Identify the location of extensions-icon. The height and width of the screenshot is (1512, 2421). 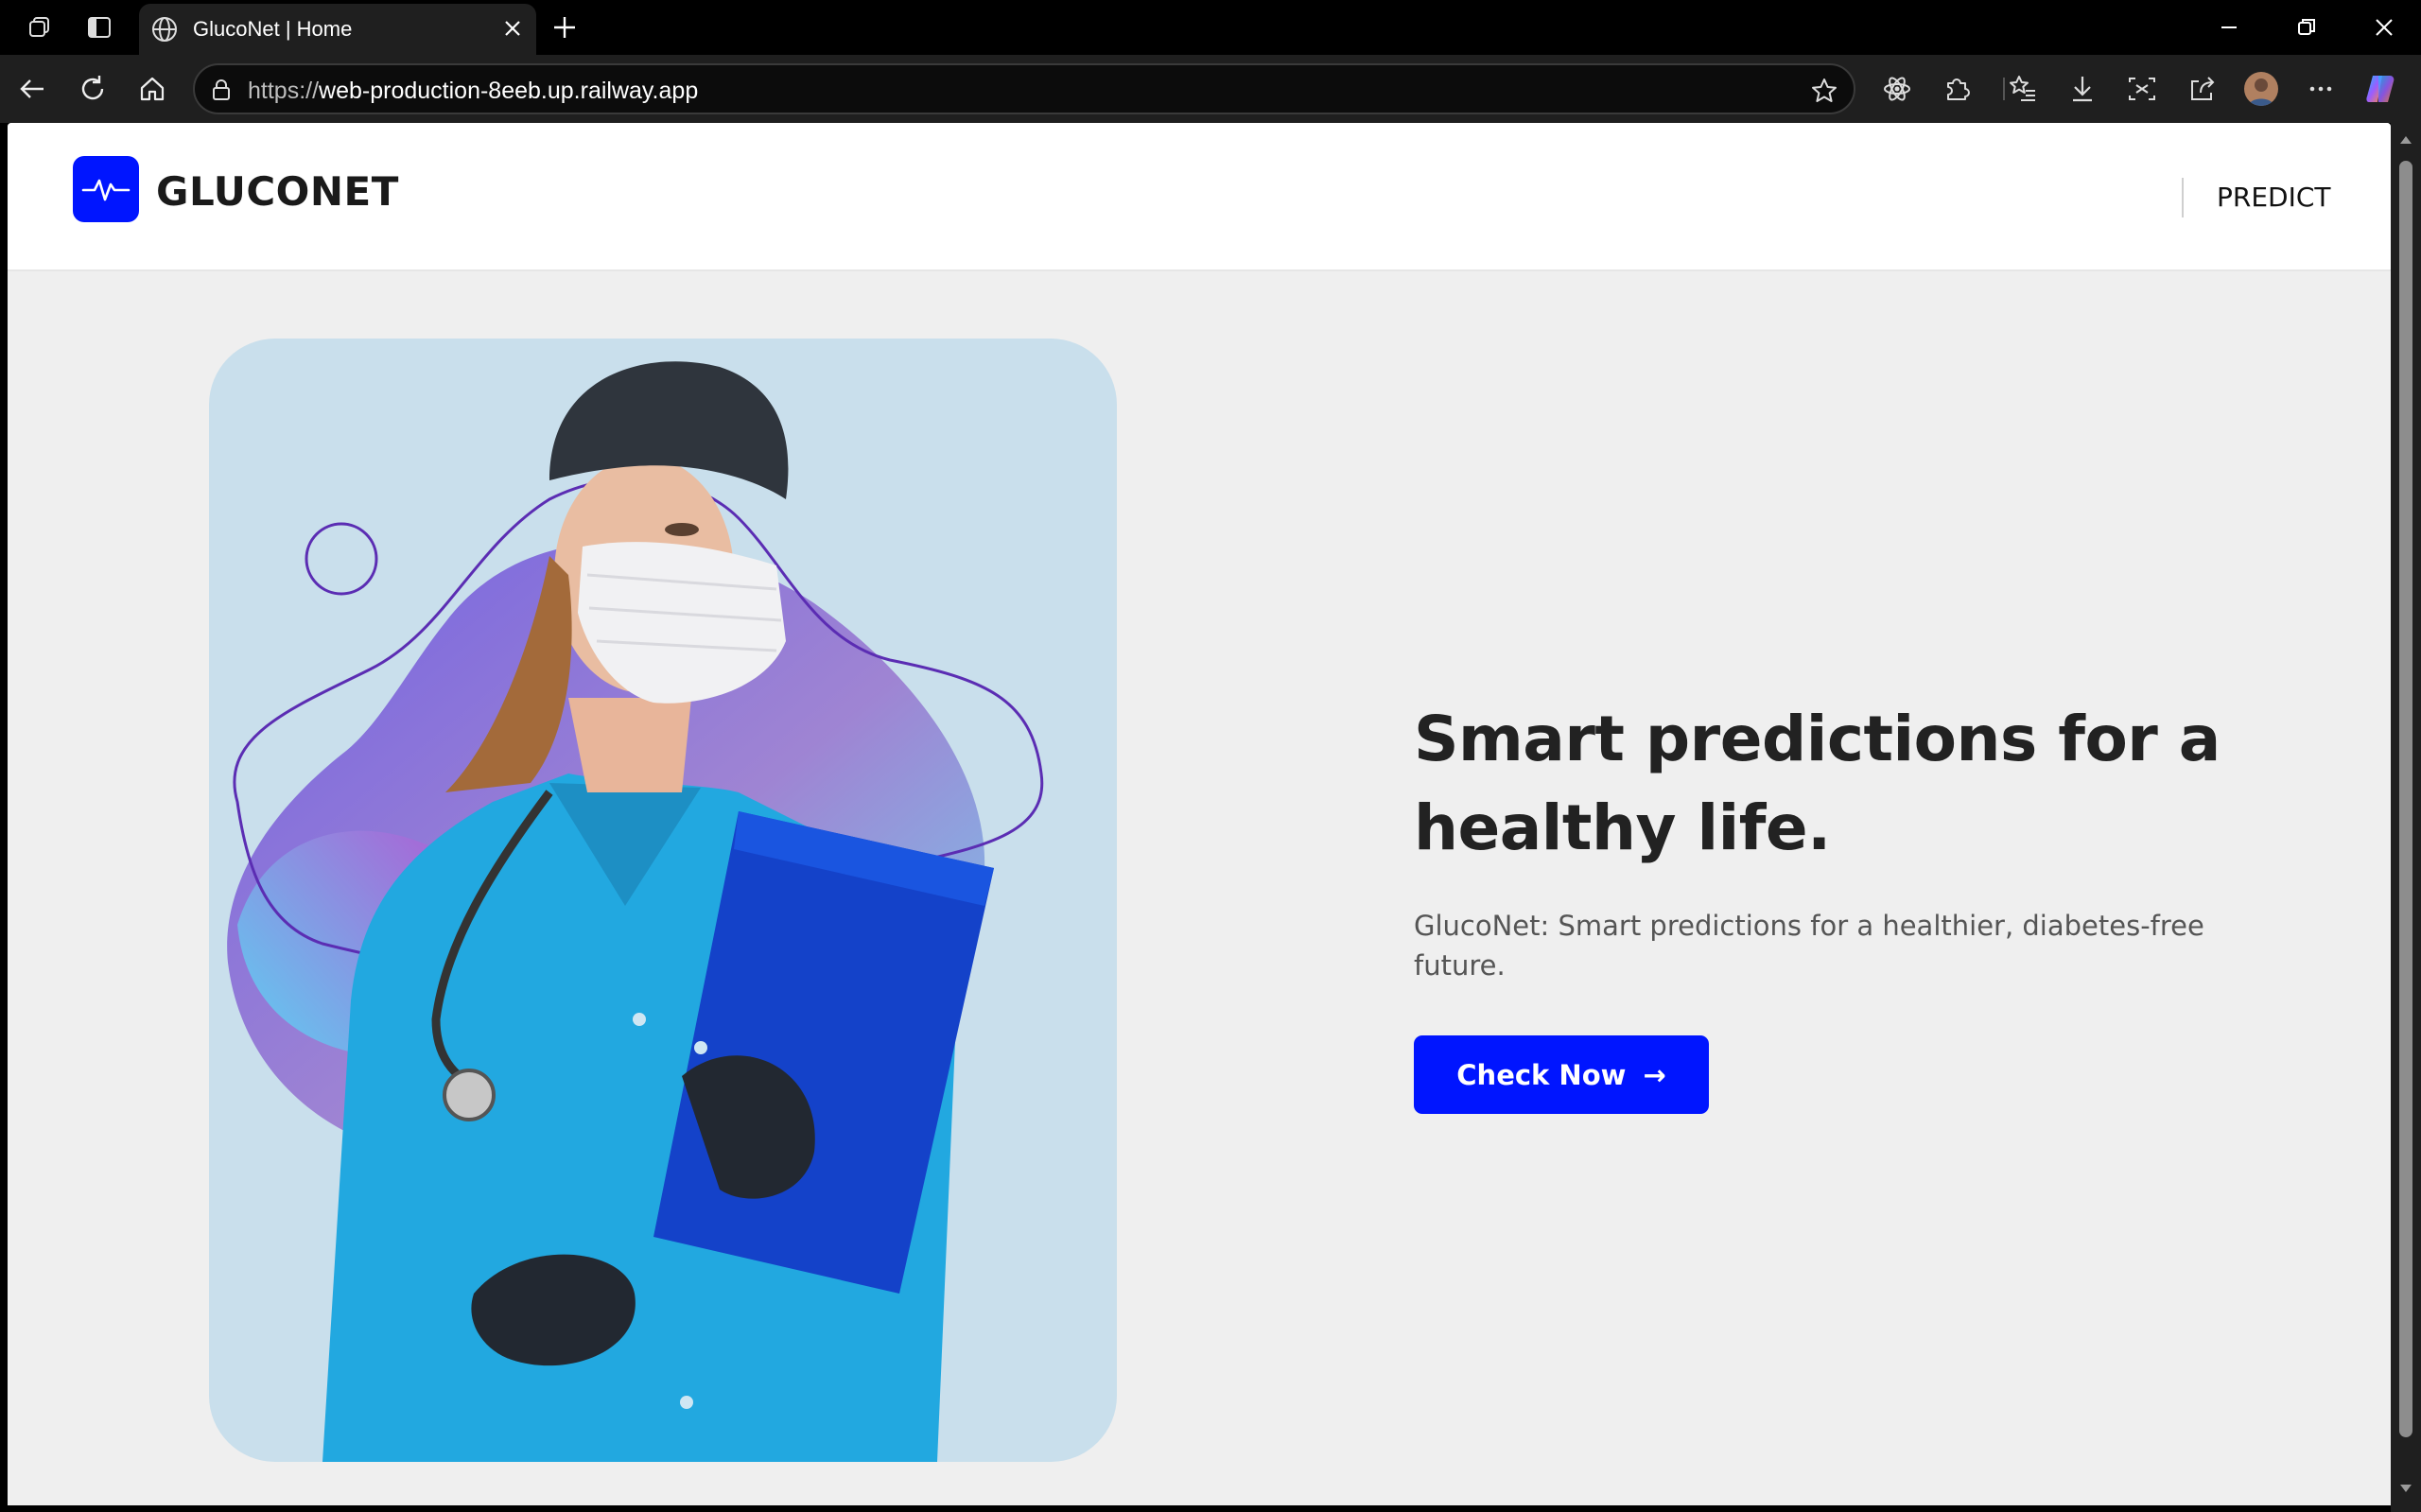
(1957, 89).